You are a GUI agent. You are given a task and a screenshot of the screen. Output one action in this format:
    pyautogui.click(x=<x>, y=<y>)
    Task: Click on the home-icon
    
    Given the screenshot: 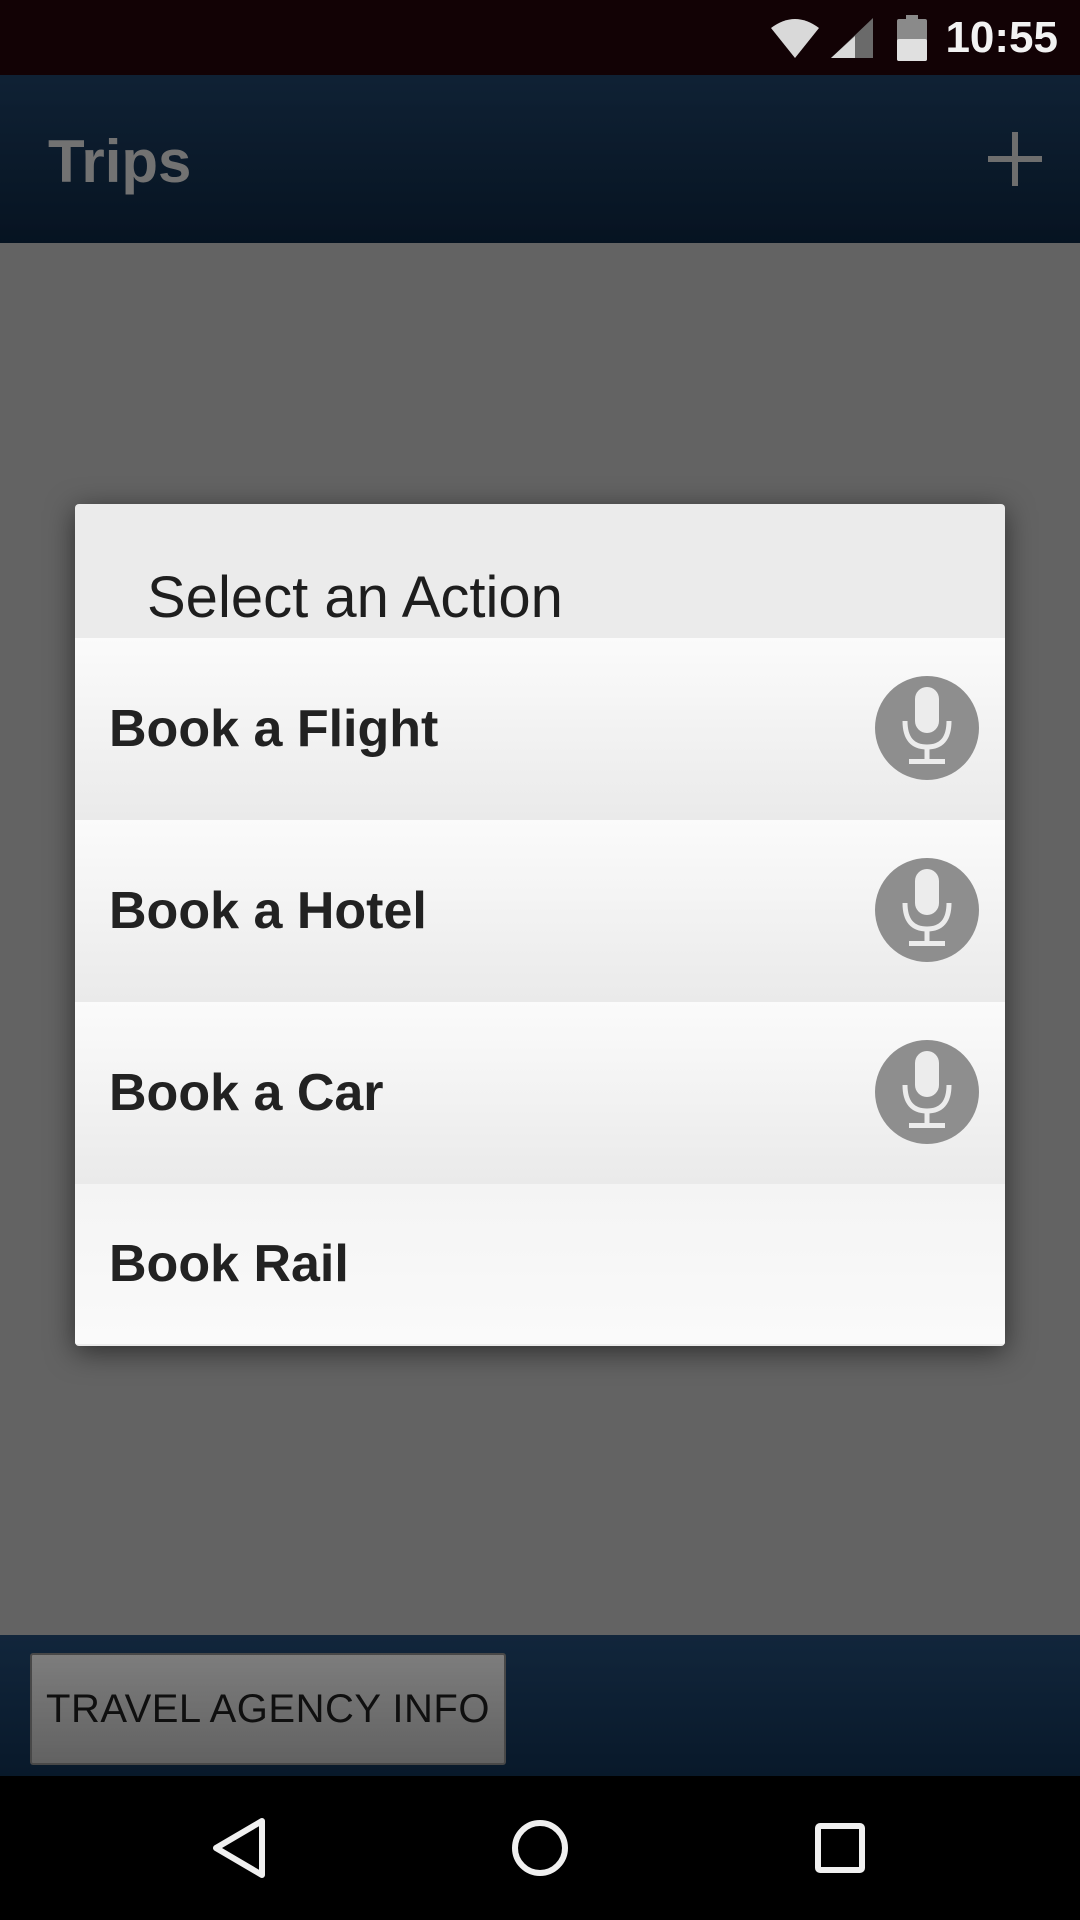 What is the action you would take?
    pyautogui.click(x=540, y=1848)
    